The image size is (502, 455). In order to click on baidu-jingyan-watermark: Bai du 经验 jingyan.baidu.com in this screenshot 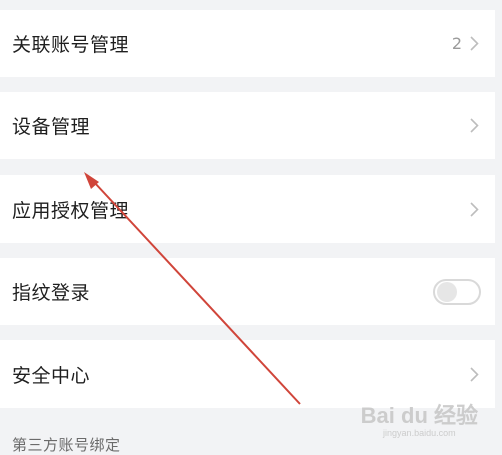, I will do `click(419, 418)`.